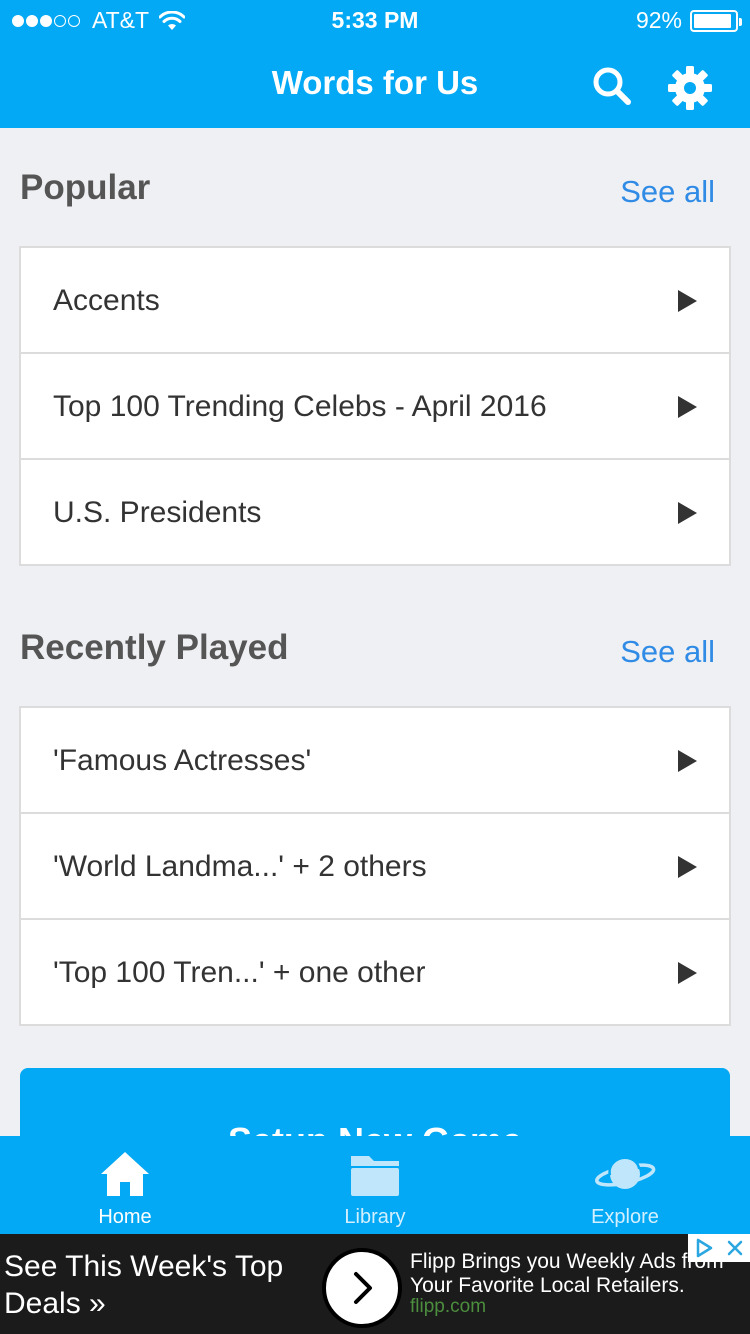 The width and height of the screenshot is (750, 1334). I want to click on nav-bar: Words for Us, so click(375, 84).